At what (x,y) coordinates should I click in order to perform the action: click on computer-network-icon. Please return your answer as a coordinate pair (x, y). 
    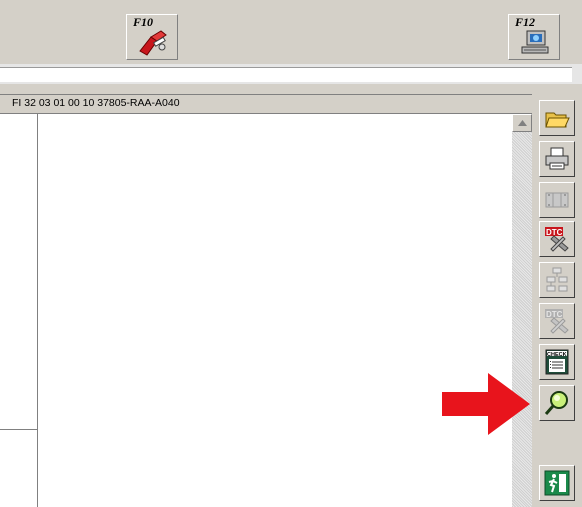
    Looking at the image, I should click on (535, 42).